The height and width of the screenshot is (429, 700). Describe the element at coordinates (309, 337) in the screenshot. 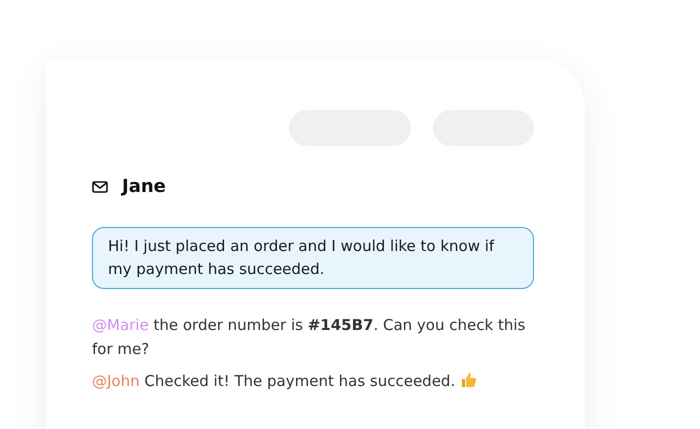

I see `note-text: @Marie the order number is #145B7. Can you check this for me?` at that location.